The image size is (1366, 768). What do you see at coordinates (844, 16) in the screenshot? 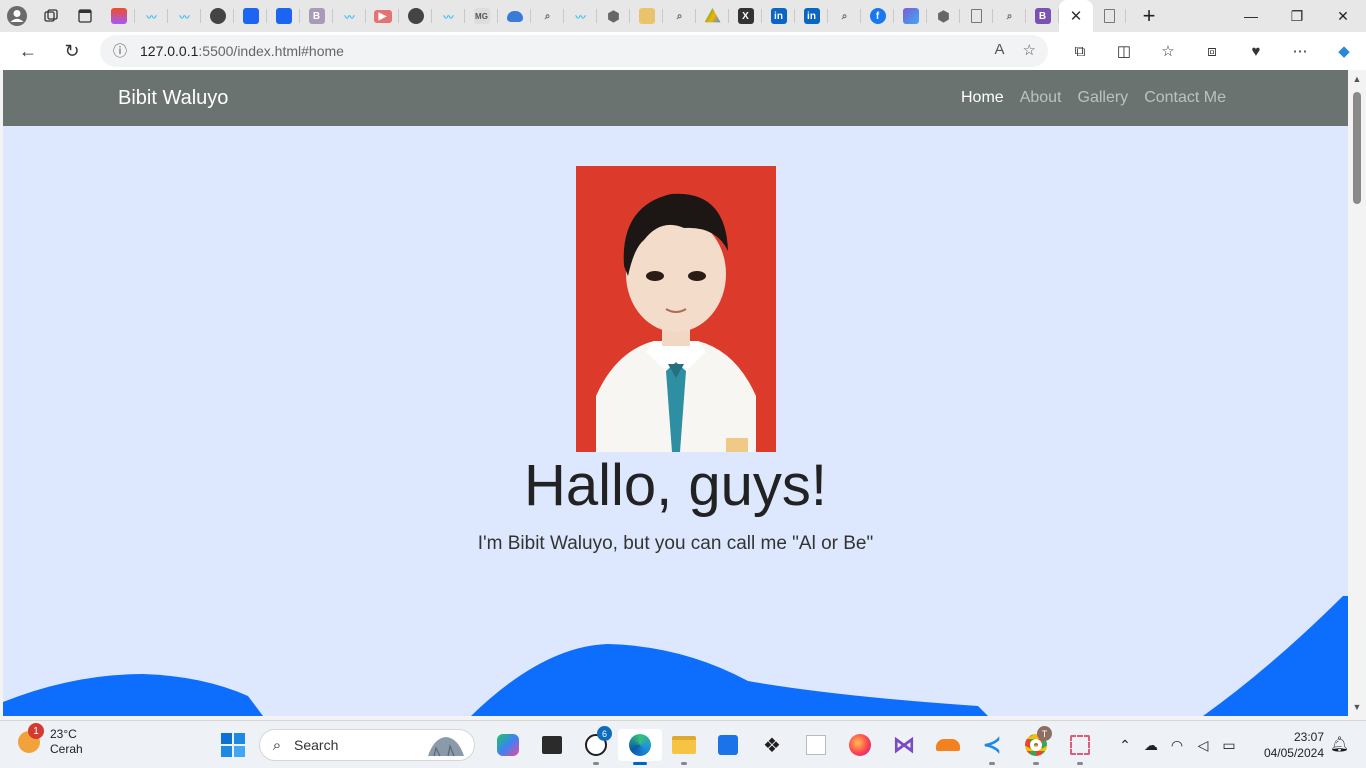
I see `tab-search-3: ⌕` at bounding box center [844, 16].